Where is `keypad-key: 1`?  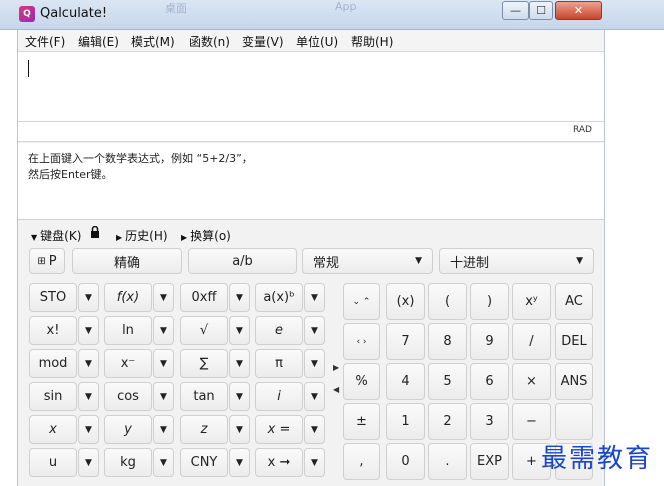 keypad-key: 1 is located at coordinates (405, 421).